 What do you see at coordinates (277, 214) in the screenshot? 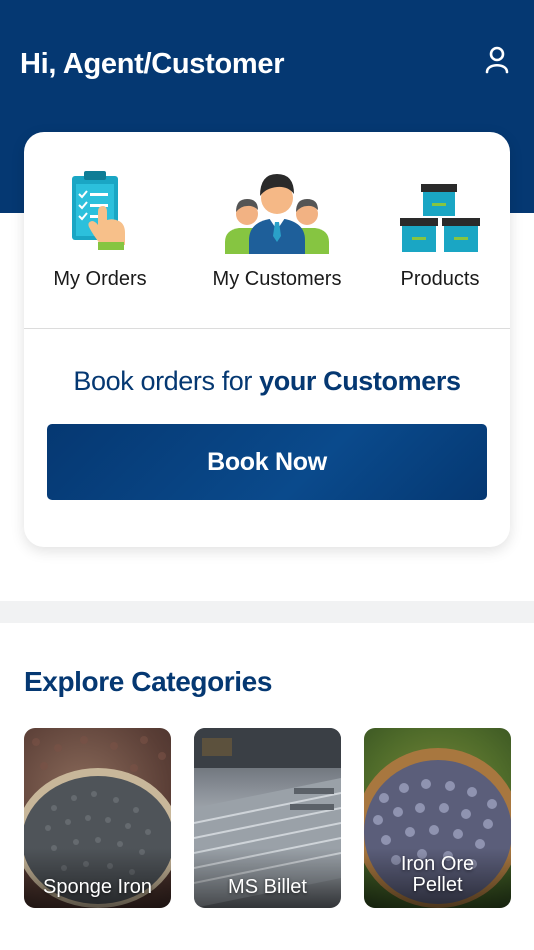
I see `customers-group-icon` at bounding box center [277, 214].